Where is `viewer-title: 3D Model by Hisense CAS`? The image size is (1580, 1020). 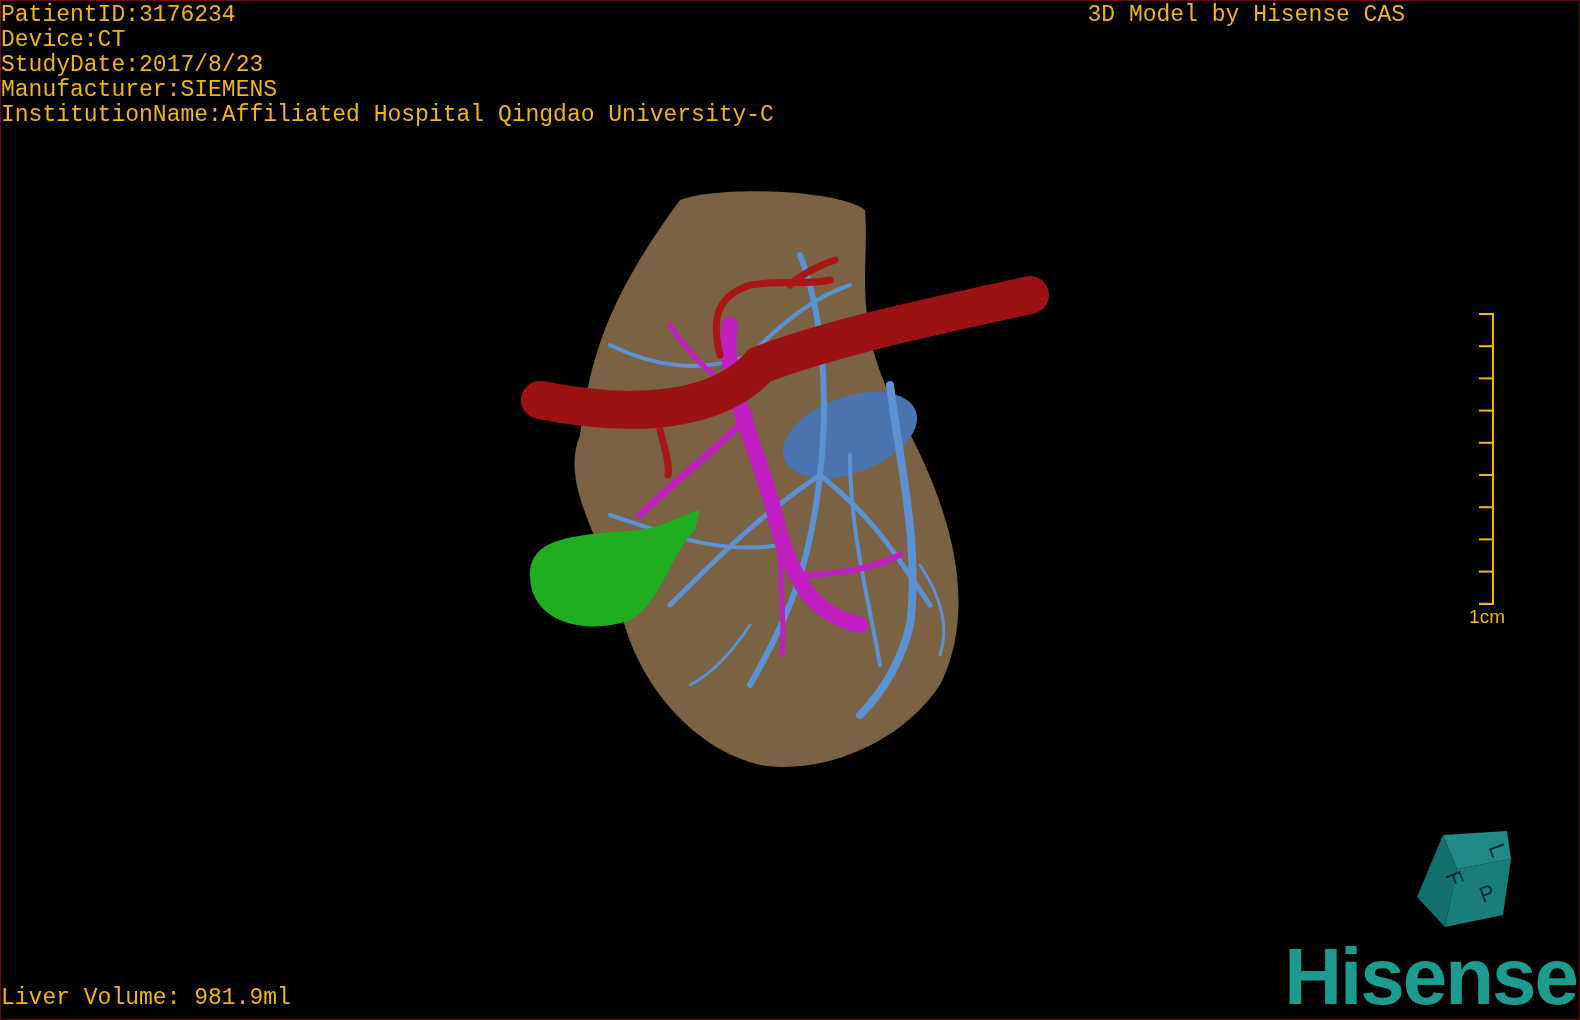 viewer-title: 3D Model by Hisense CAS is located at coordinates (1246, 15).